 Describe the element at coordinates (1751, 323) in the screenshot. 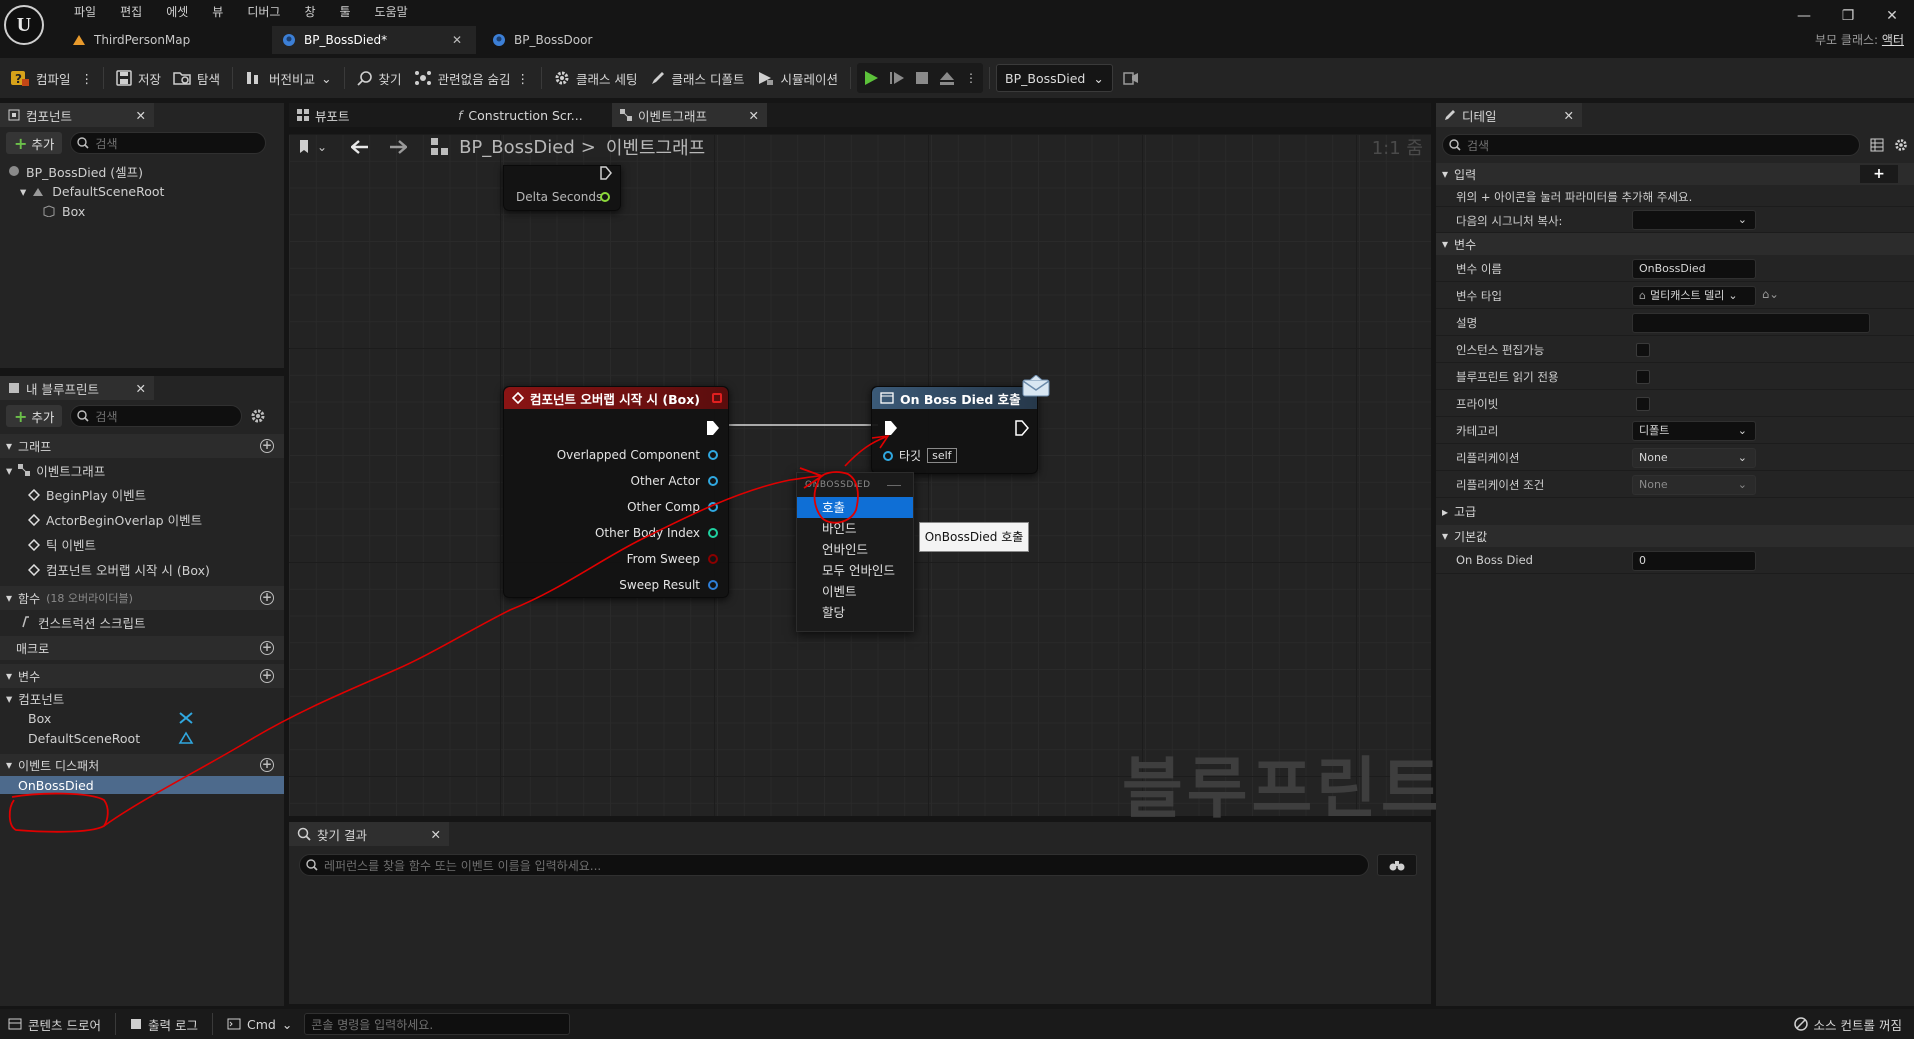

I see `description-input` at that location.